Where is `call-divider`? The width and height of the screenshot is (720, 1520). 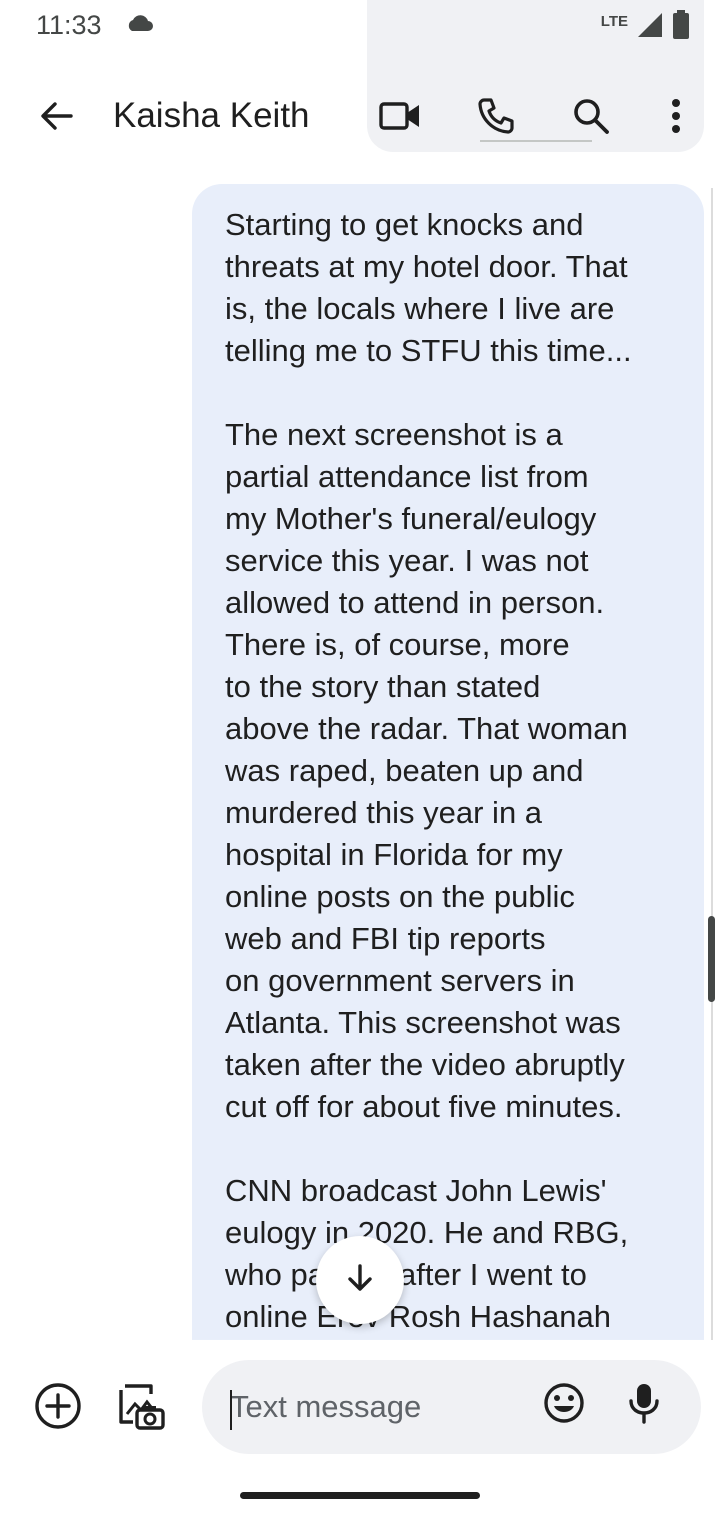
call-divider is located at coordinates (536, 141).